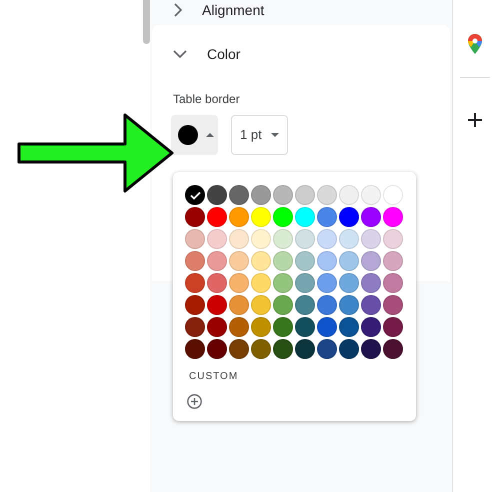 The image size is (496, 492). Describe the element at coordinates (207, 99) in the screenshot. I see `field-label: Table border` at that location.